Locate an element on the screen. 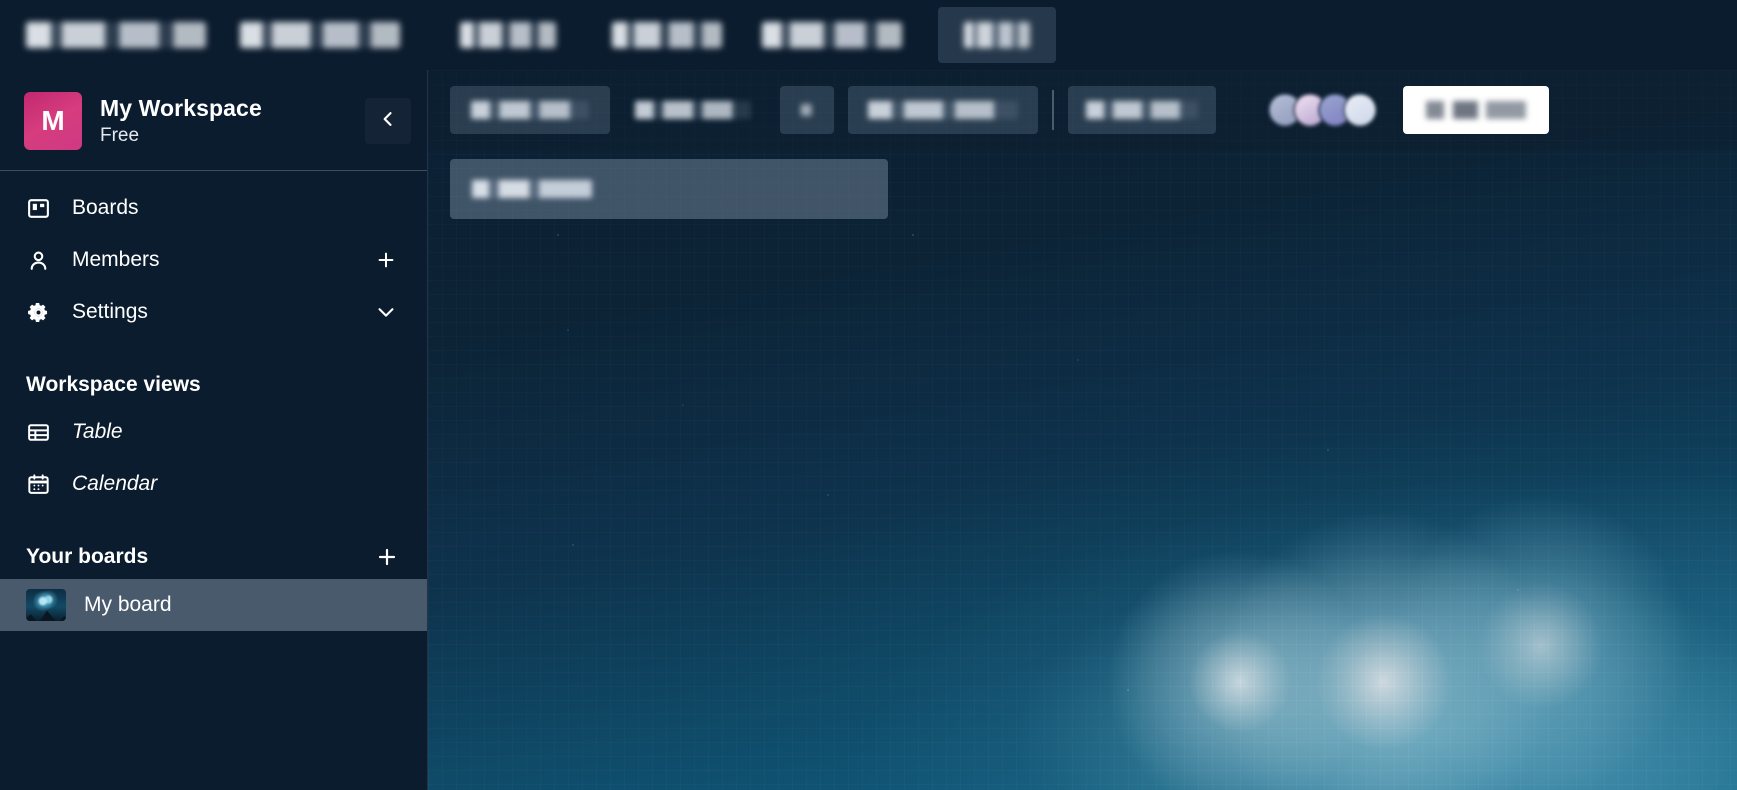 Image resolution: width=1737 pixels, height=790 pixels. sidebar-item-table-label: Table is located at coordinates (97, 431).